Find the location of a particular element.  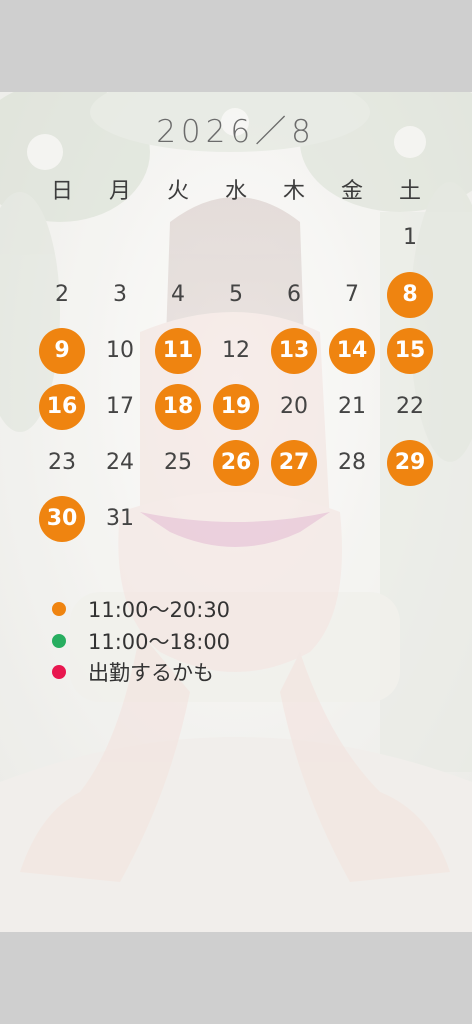

legend-item: 出勤するかも is located at coordinates (133, 672).